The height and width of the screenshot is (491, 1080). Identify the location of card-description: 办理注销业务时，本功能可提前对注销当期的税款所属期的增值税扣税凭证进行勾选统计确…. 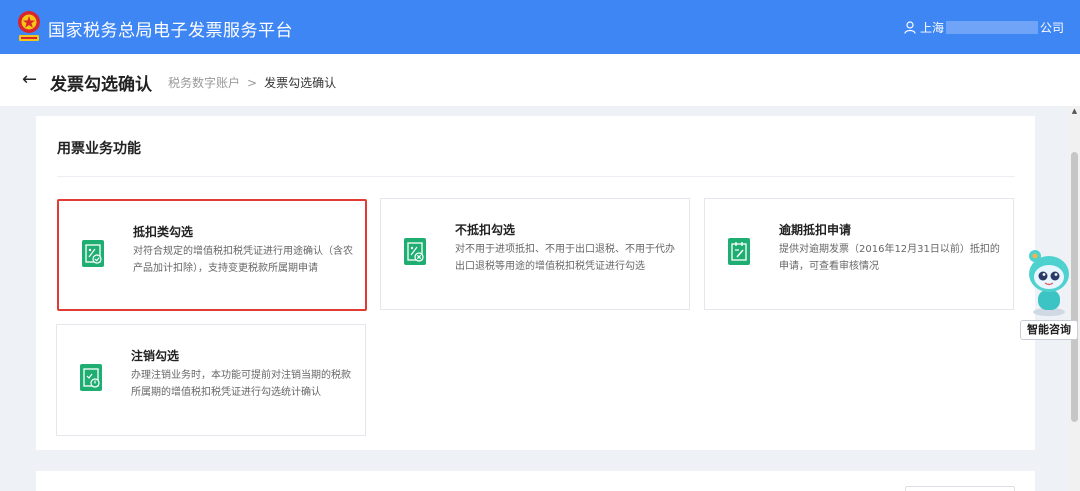
(241, 384).